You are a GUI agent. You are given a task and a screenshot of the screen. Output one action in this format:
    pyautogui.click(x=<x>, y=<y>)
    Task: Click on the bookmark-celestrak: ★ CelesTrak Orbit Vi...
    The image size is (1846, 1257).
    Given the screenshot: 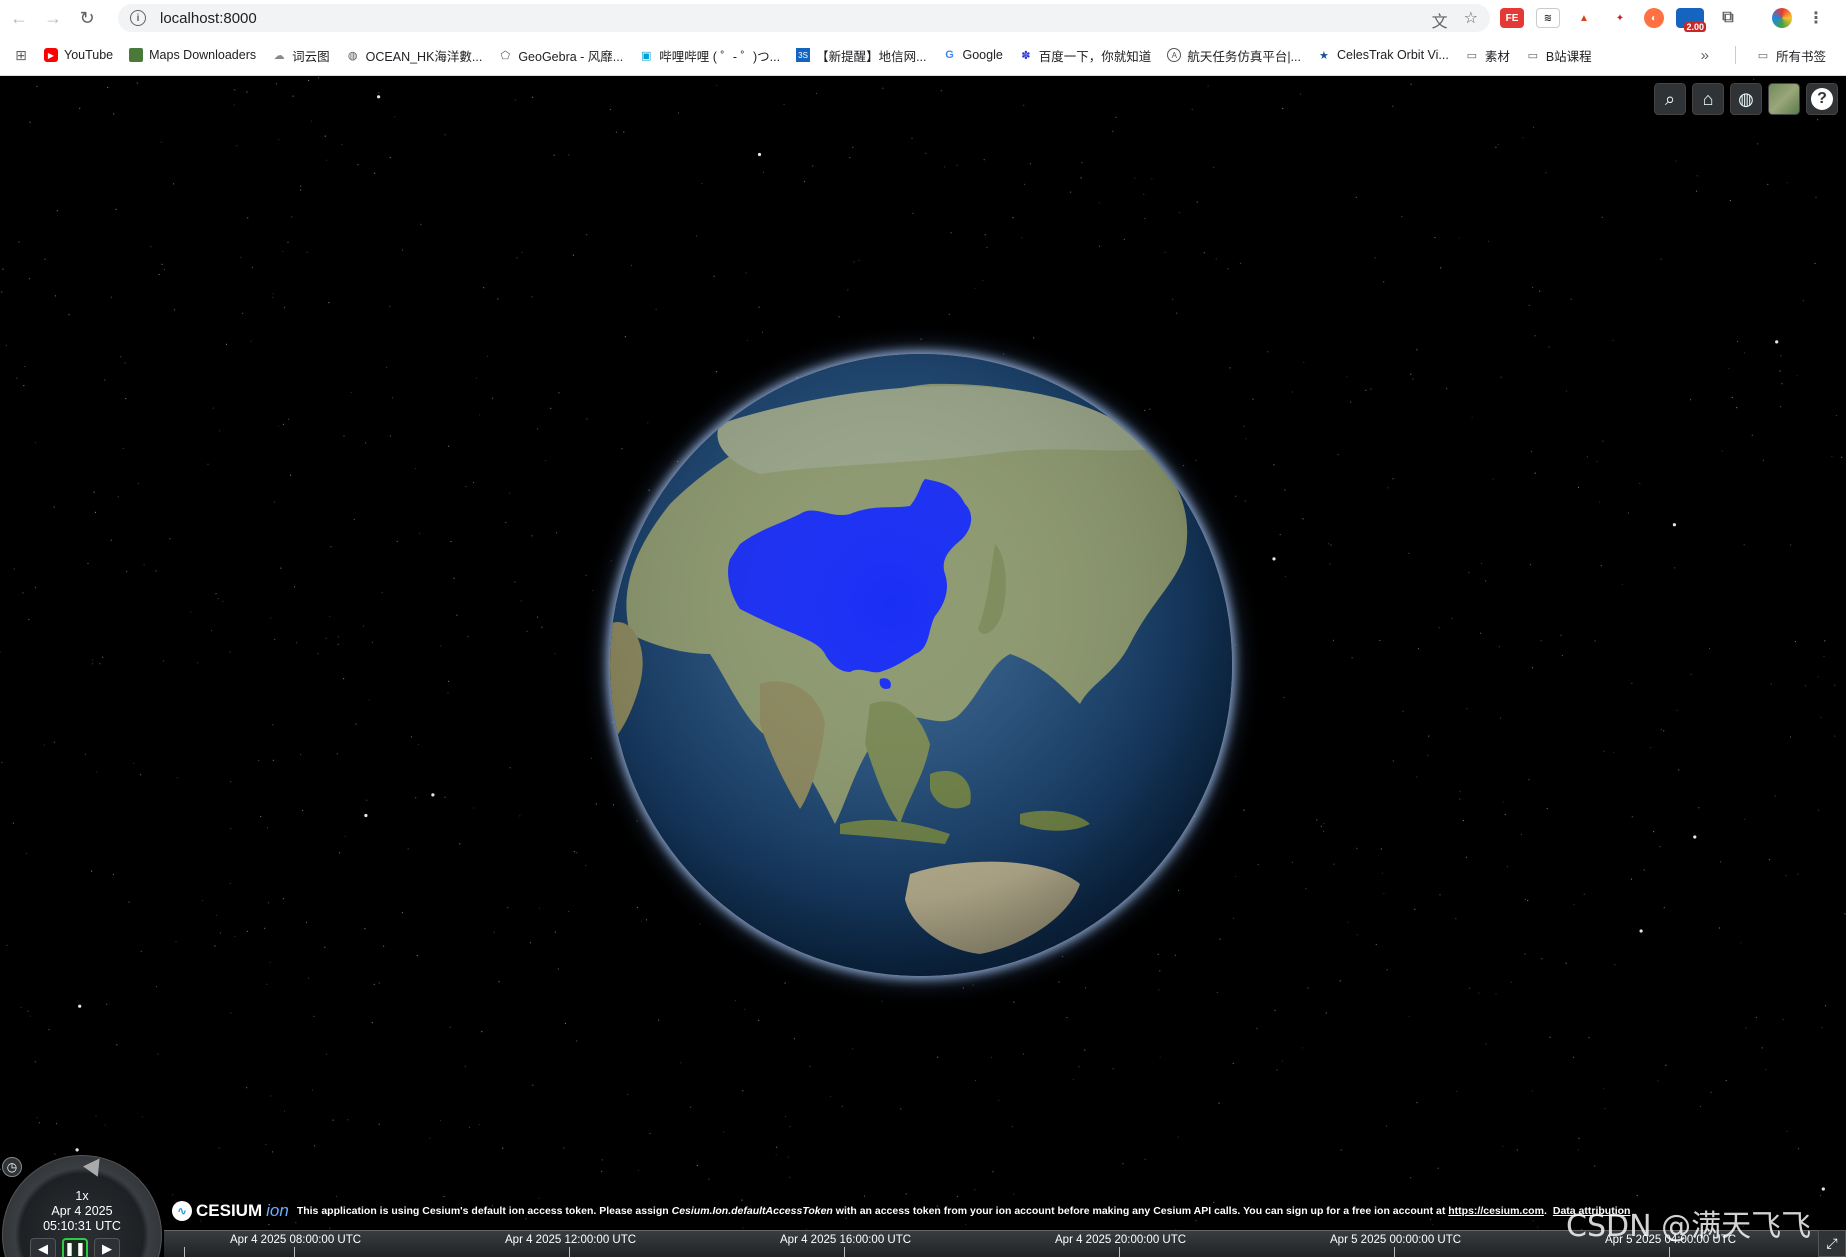 What is the action you would take?
    pyautogui.click(x=1383, y=55)
    